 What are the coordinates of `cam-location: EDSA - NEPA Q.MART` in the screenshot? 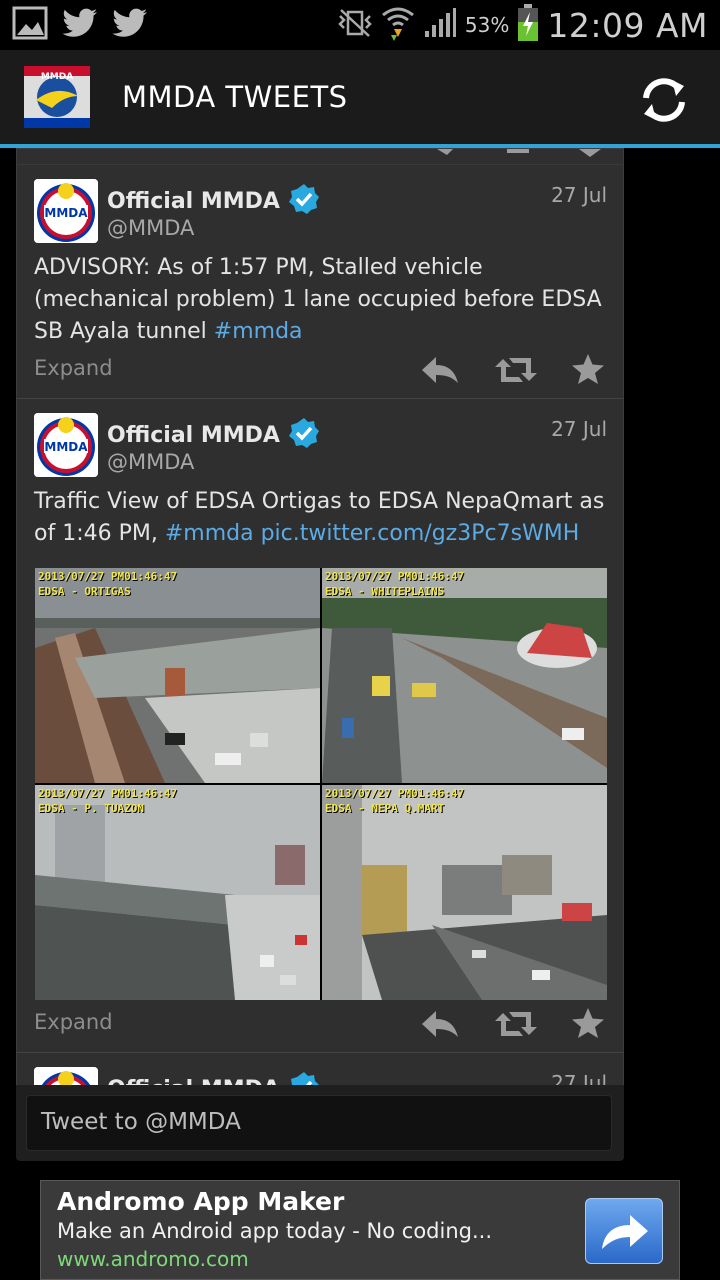 It's located at (385, 808).